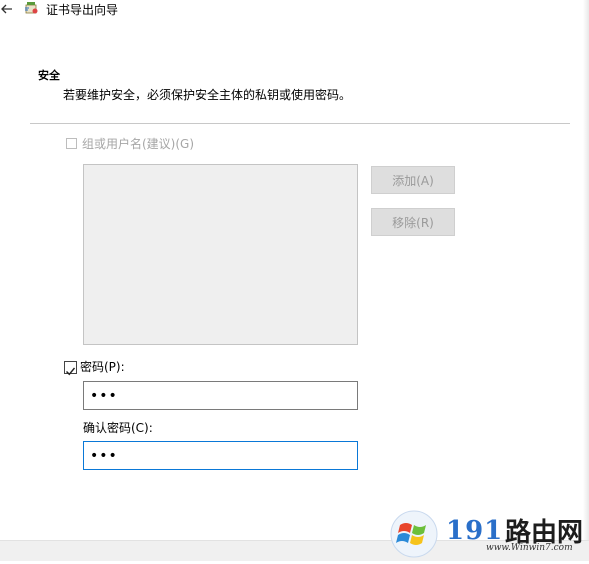 The width and height of the screenshot is (589, 564). Describe the element at coordinates (49, 75) in the screenshot. I see `section-heading: 安全` at that location.